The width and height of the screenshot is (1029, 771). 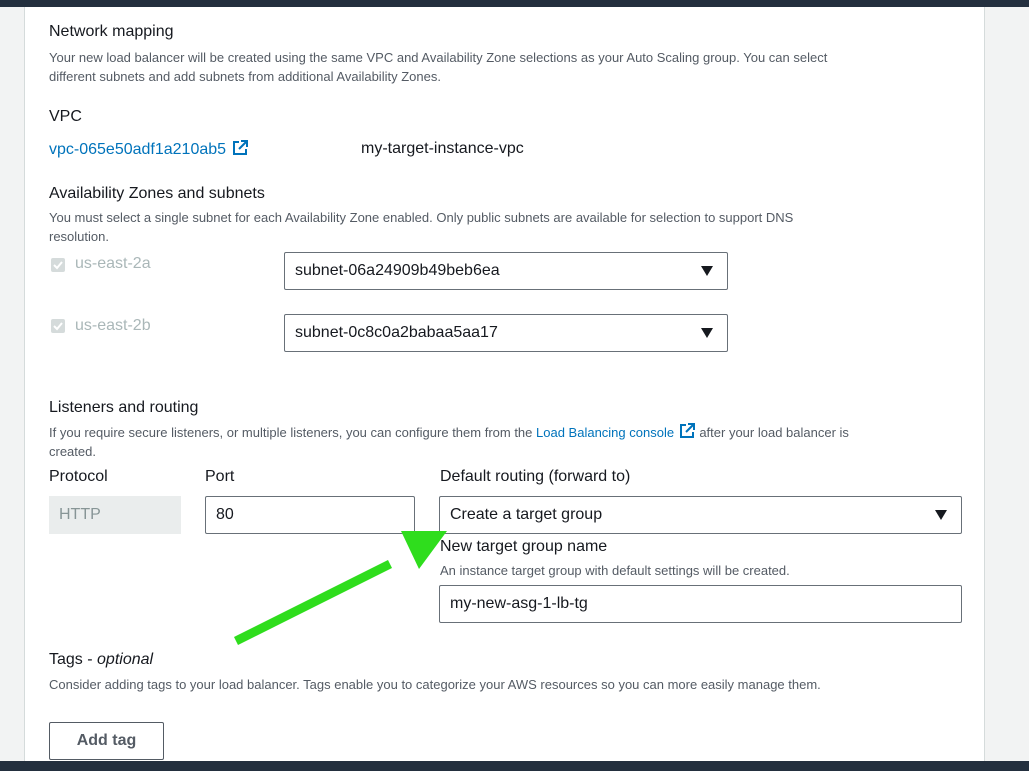 What do you see at coordinates (514, 766) in the screenshot?
I see `bottom-bar` at bounding box center [514, 766].